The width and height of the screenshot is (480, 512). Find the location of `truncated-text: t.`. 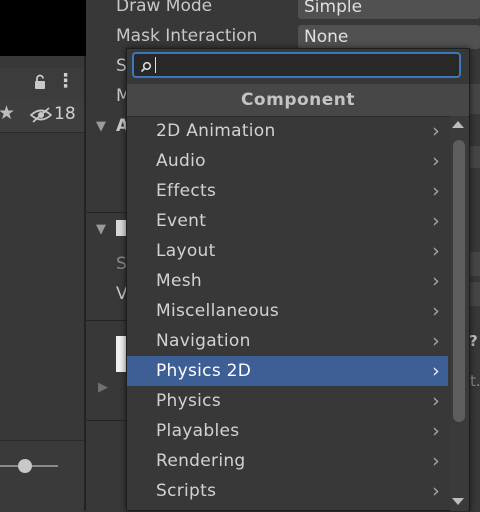

truncated-text: t. is located at coordinates (475, 381).